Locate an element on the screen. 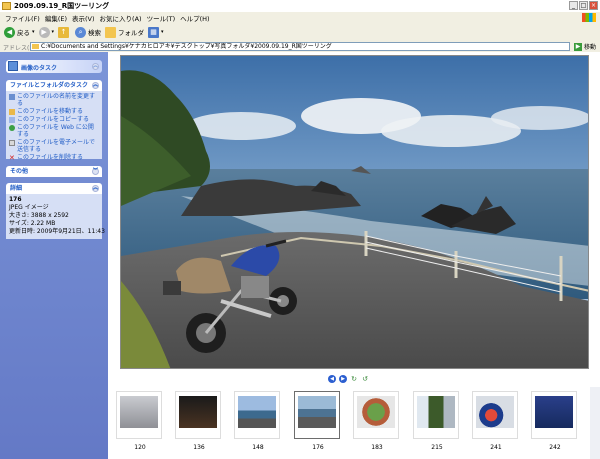 This screenshot has width=600, height=459. task-move: このファイルを移動する is located at coordinates (54, 111).